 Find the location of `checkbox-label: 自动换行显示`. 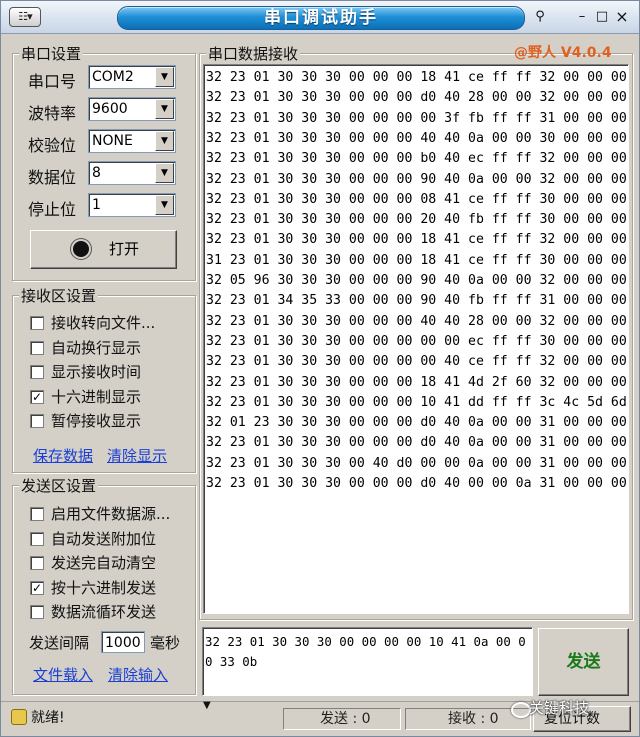

checkbox-label: 自动换行显示 is located at coordinates (96, 347).